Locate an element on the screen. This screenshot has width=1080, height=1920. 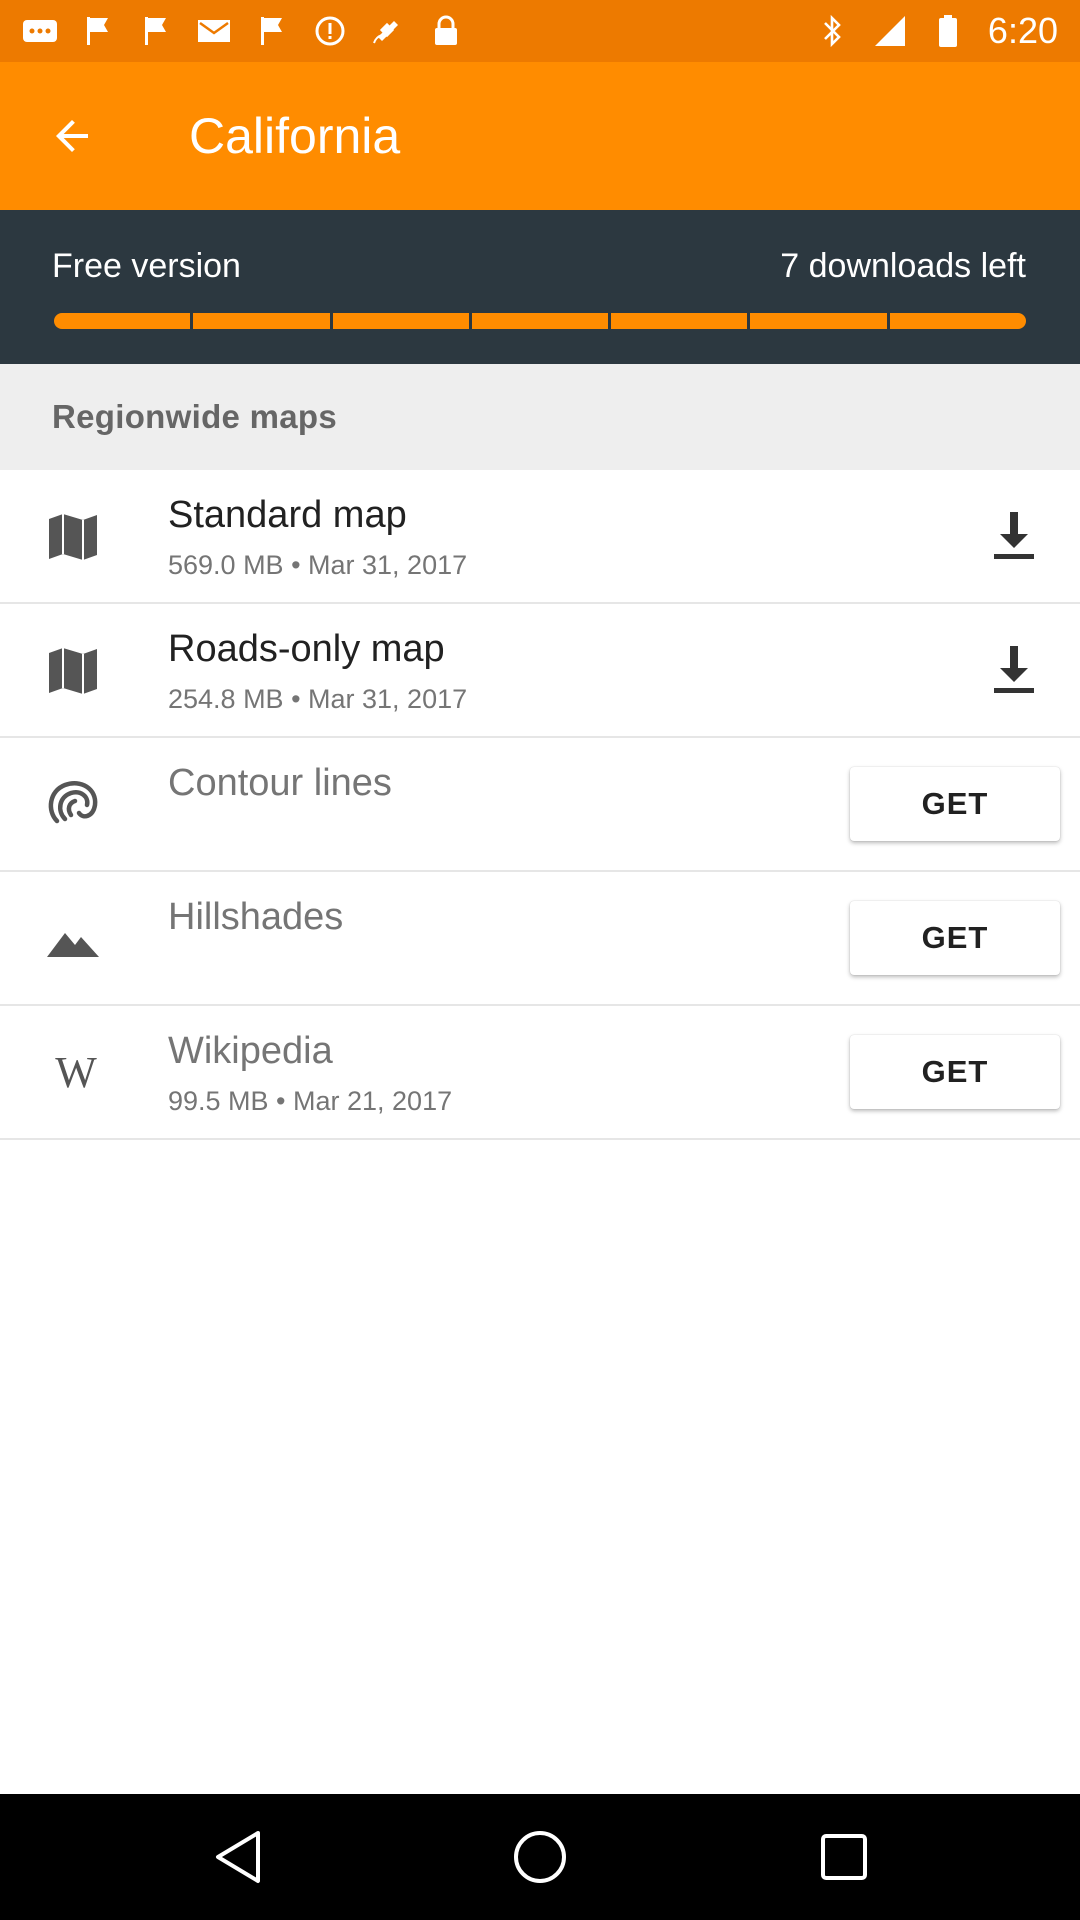
list-item-wikipedia: W Wikipedia 99.5 MB • Mar 21, 2017 GET is located at coordinates (540, 1073).